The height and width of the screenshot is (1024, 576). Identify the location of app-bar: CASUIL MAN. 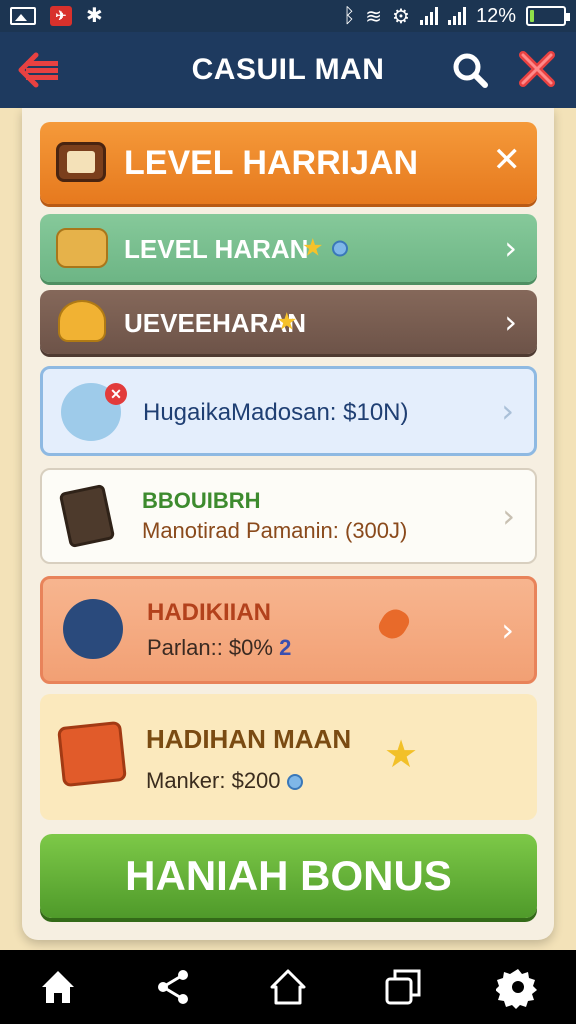
(288, 70).